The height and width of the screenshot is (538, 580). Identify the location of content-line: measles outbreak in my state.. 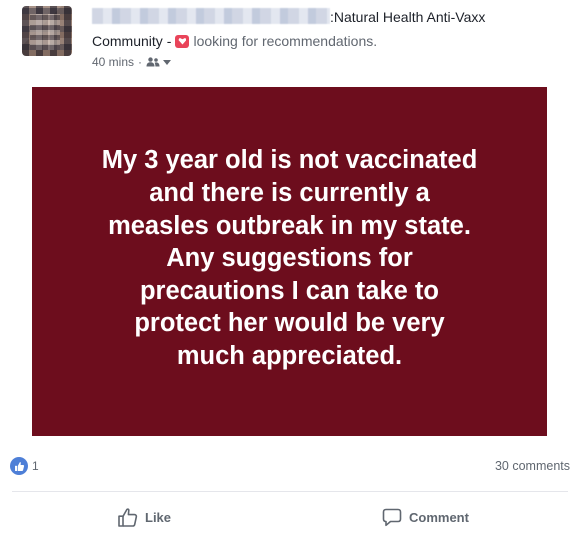
(289, 225).